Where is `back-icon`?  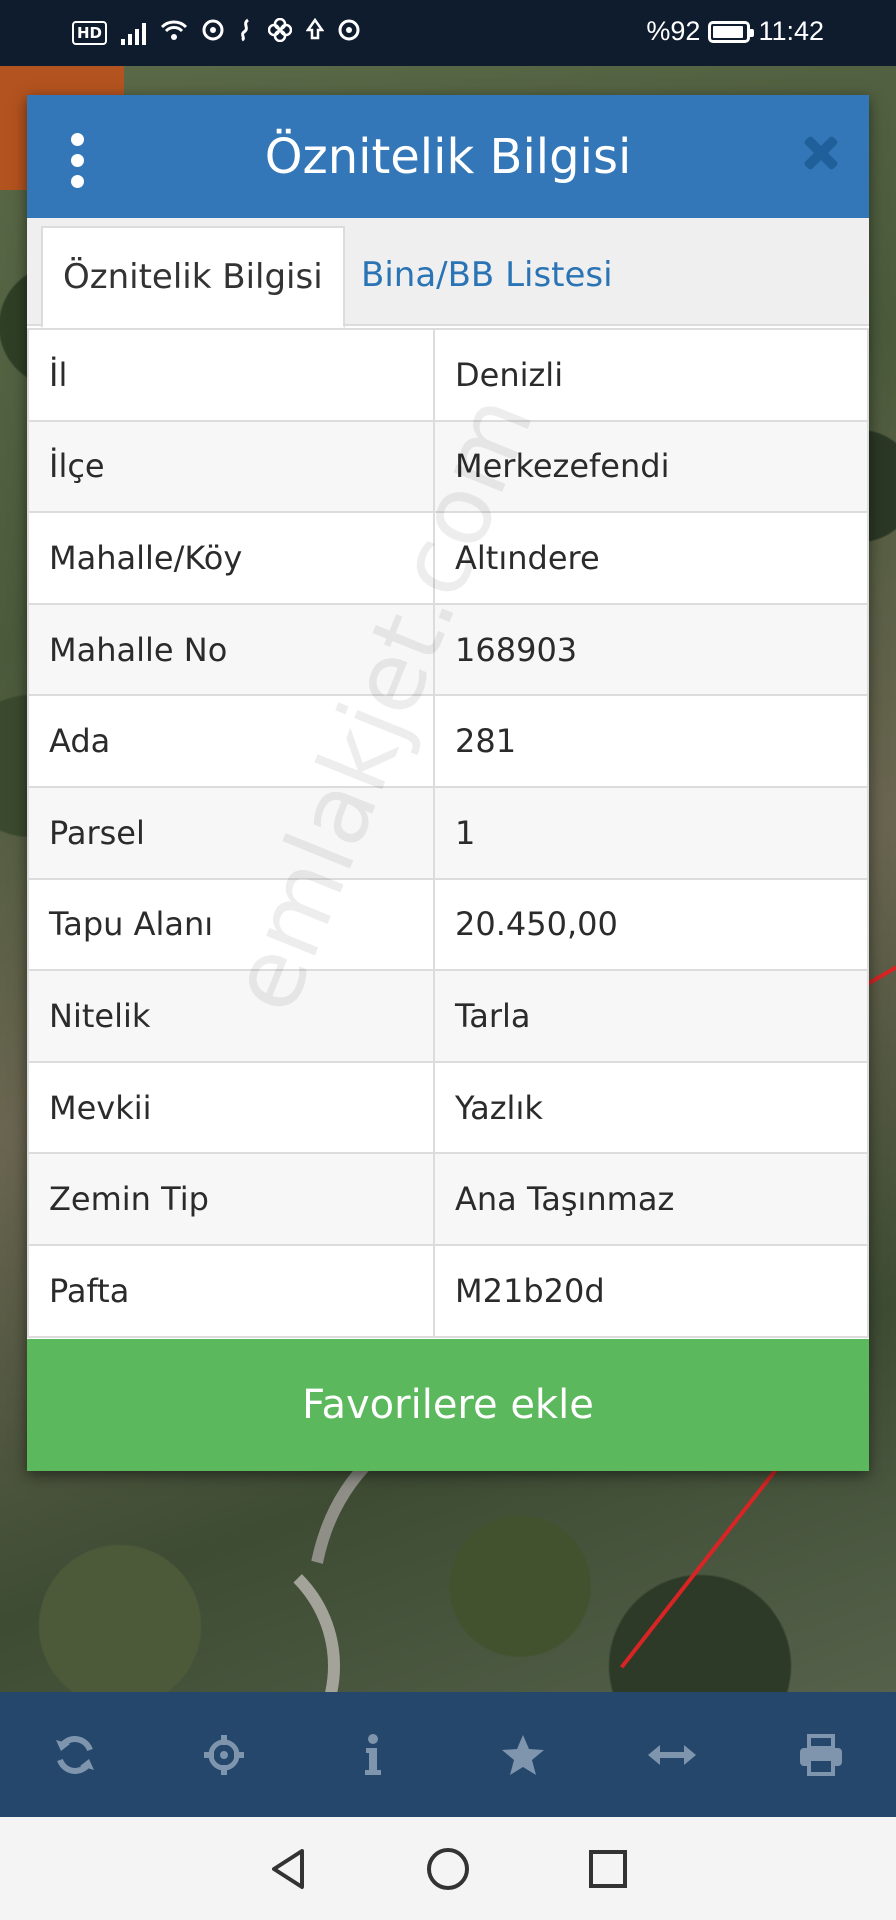
back-icon is located at coordinates (288, 1869).